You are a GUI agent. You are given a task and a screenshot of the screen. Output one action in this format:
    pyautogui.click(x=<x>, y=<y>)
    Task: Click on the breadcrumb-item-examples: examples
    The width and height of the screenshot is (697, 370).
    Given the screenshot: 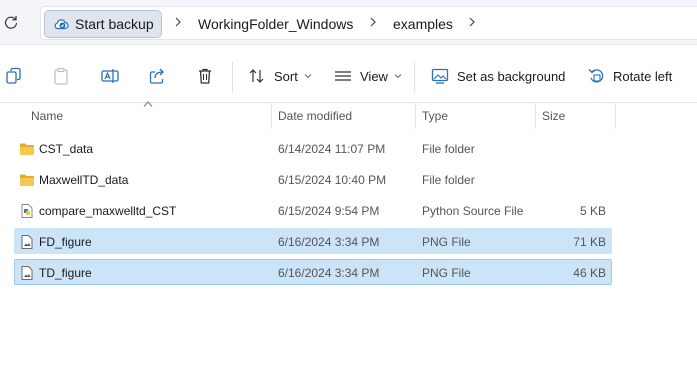 What is the action you would take?
    pyautogui.click(x=423, y=24)
    